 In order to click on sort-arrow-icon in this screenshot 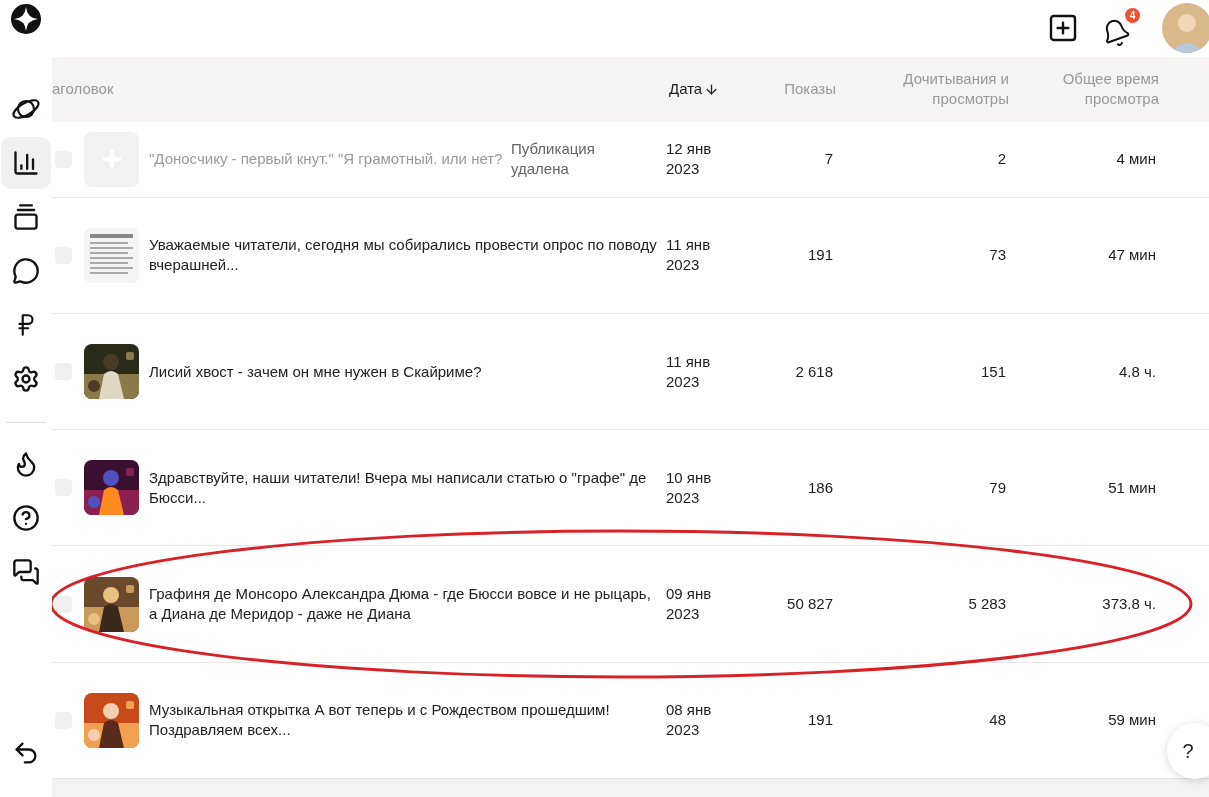, I will do `click(712, 89)`.